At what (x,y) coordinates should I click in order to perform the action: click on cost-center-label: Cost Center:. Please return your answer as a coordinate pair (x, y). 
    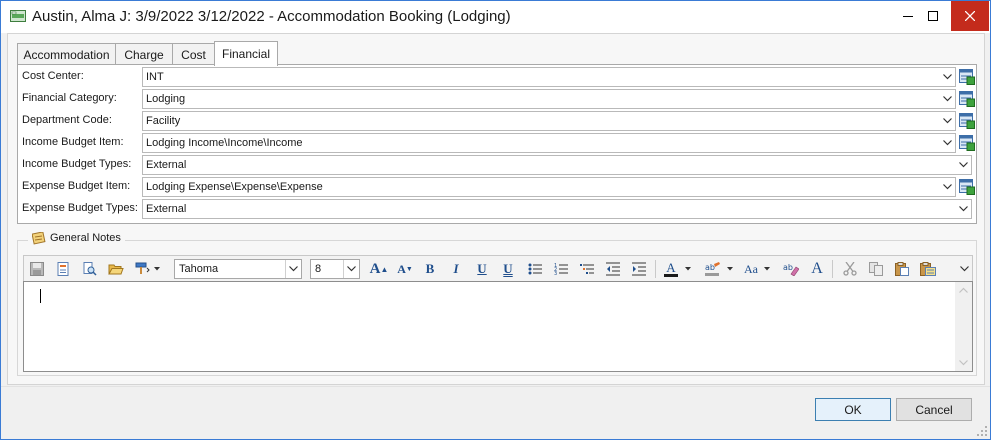
    Looking at the image, I should click on (53, 76).